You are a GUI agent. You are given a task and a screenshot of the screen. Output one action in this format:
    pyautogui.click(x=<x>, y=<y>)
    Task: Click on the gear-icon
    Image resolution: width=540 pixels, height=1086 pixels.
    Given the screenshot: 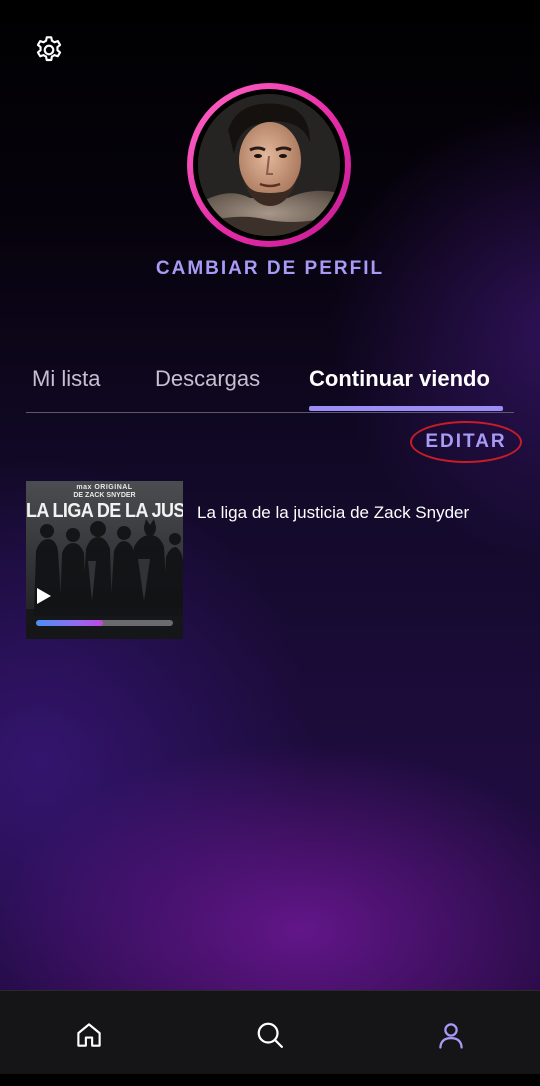 What is the action you would take?
    pyautogui.click(x=49, y=50)
    